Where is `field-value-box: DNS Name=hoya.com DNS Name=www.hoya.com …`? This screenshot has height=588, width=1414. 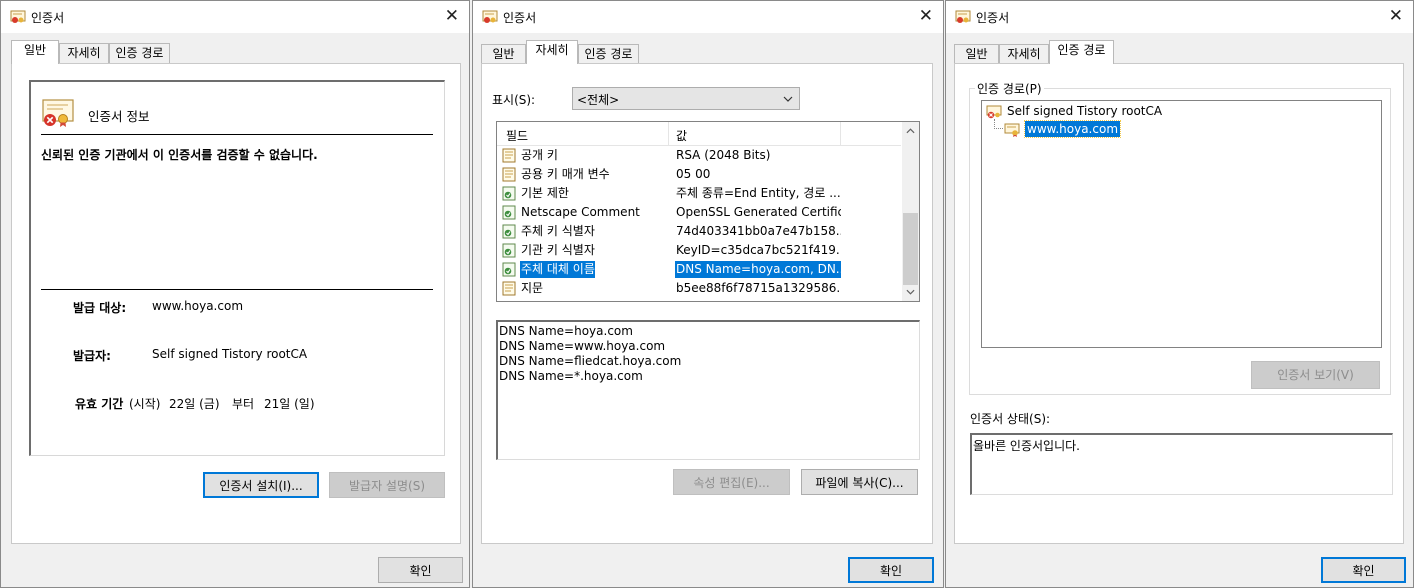
field-value-box: DNS Name=hoya.com DNS Name=www.hoya.com … is located at coordinates (708, 390).